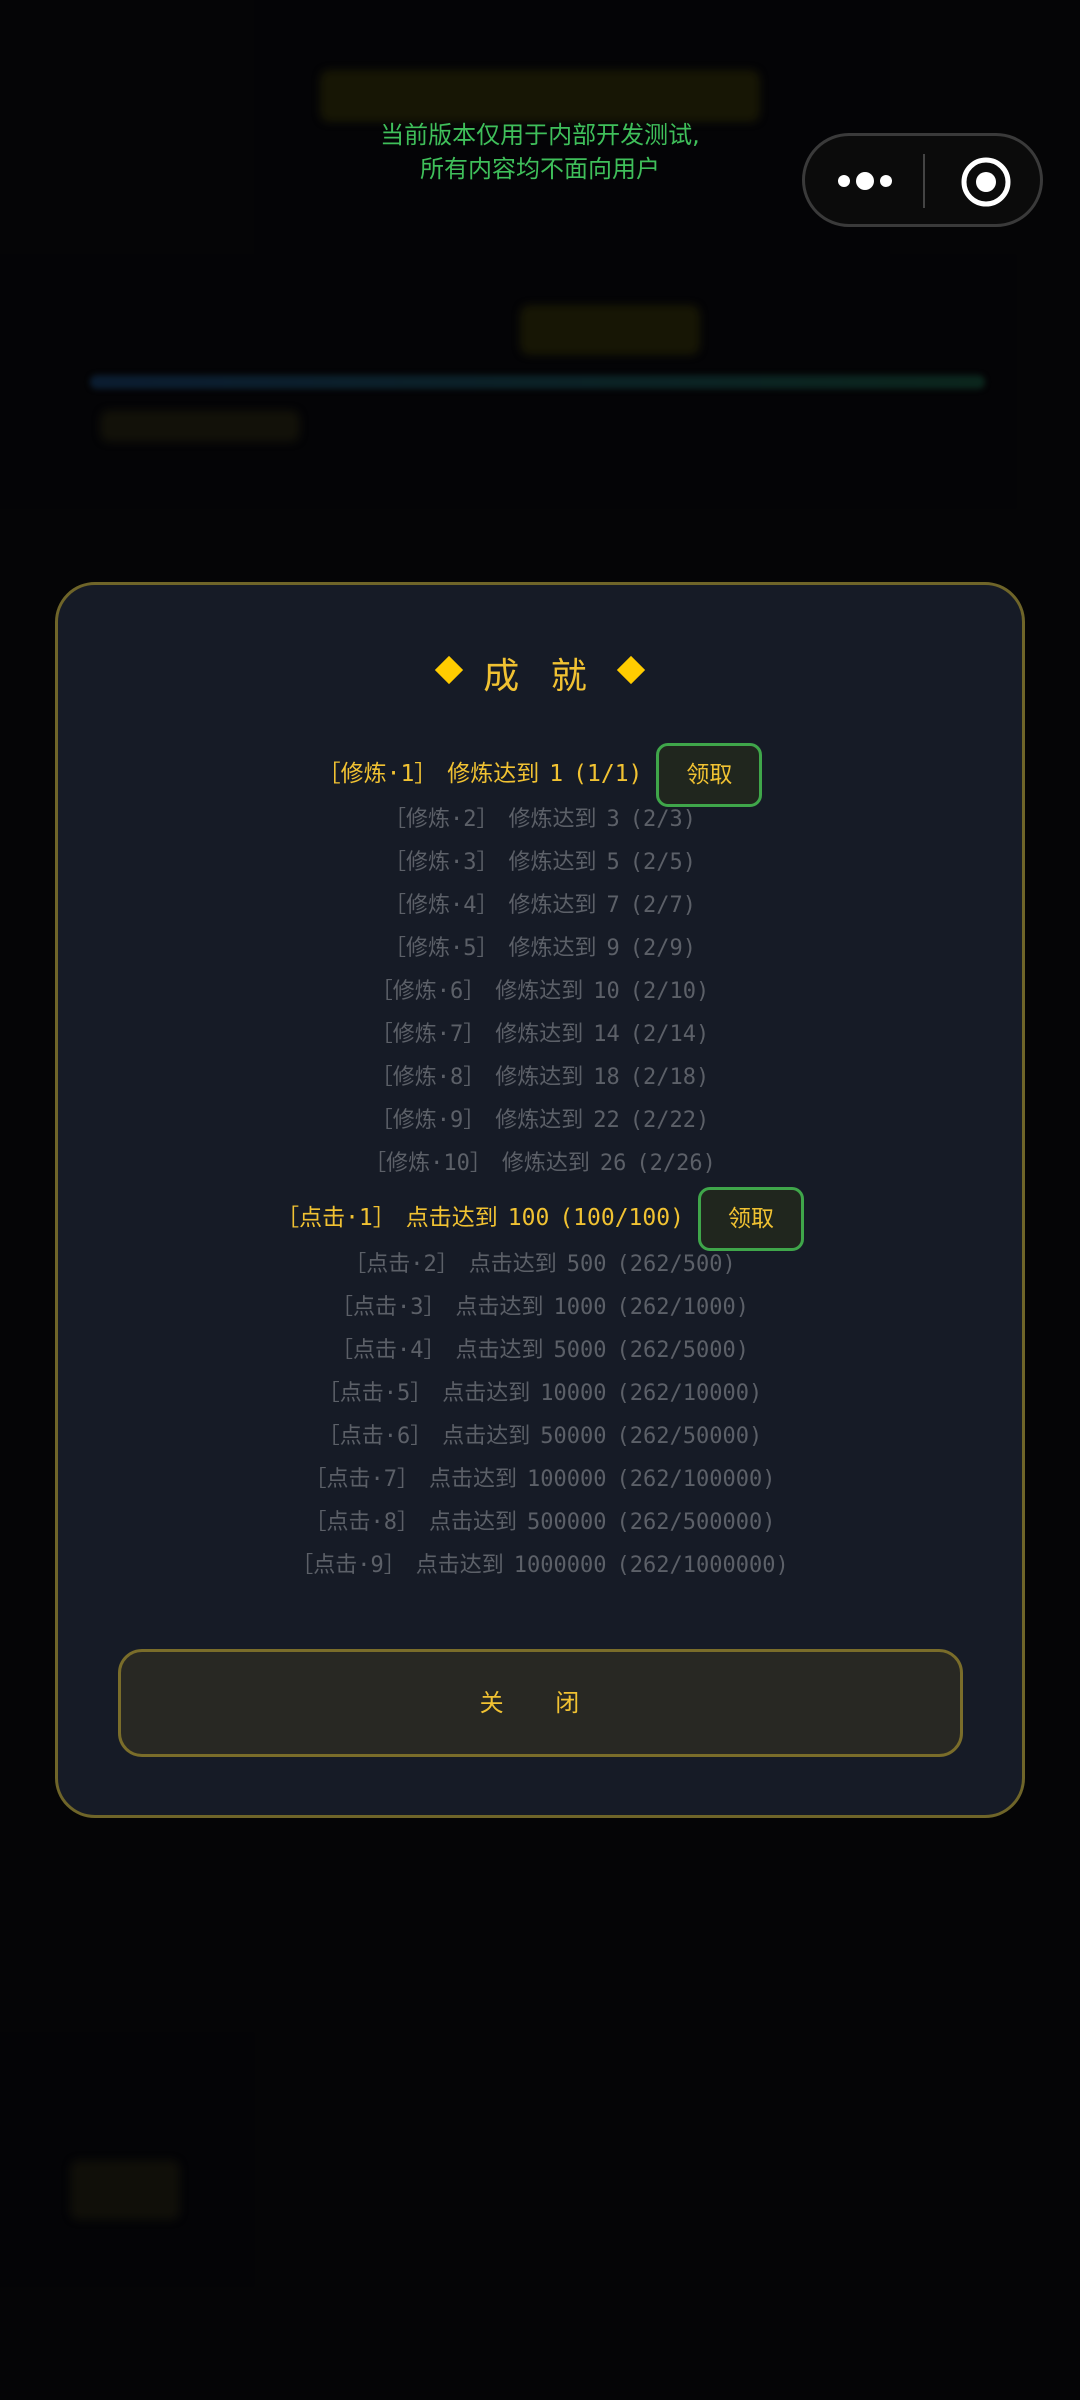 This screenshot has width=1080, height=2400. I want to click on achievement-target: 1, so click(556, 774).